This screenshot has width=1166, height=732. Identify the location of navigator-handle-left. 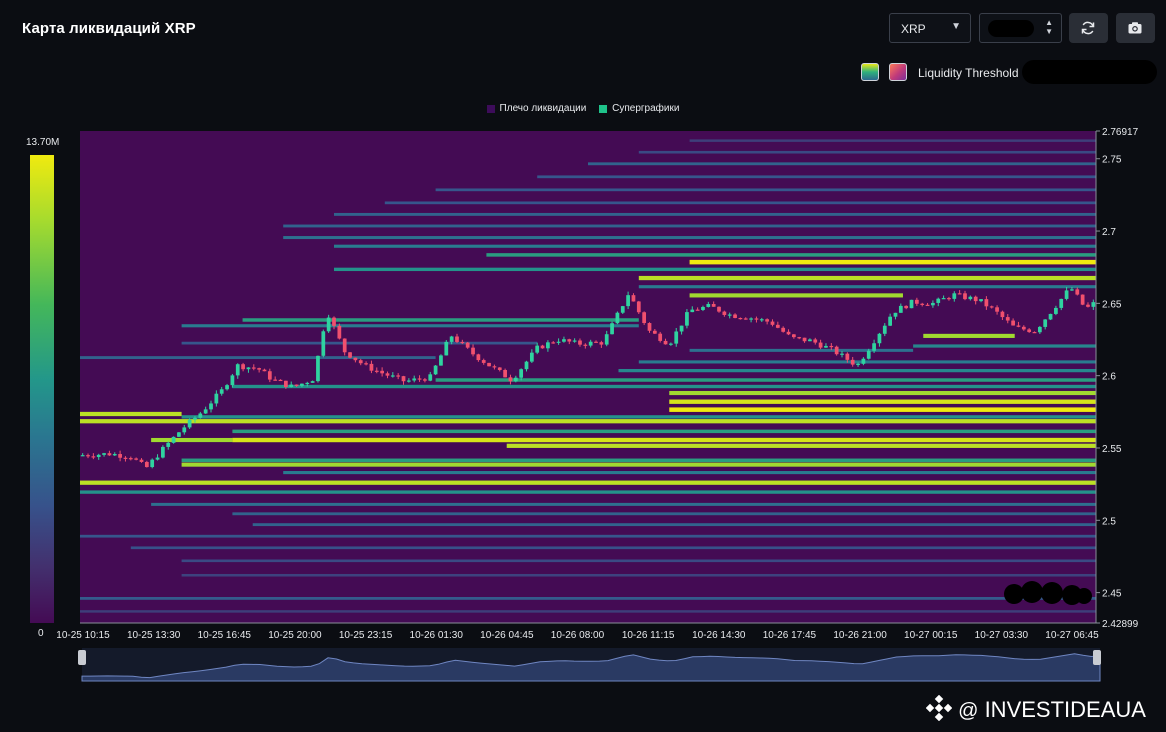
(82, 657).